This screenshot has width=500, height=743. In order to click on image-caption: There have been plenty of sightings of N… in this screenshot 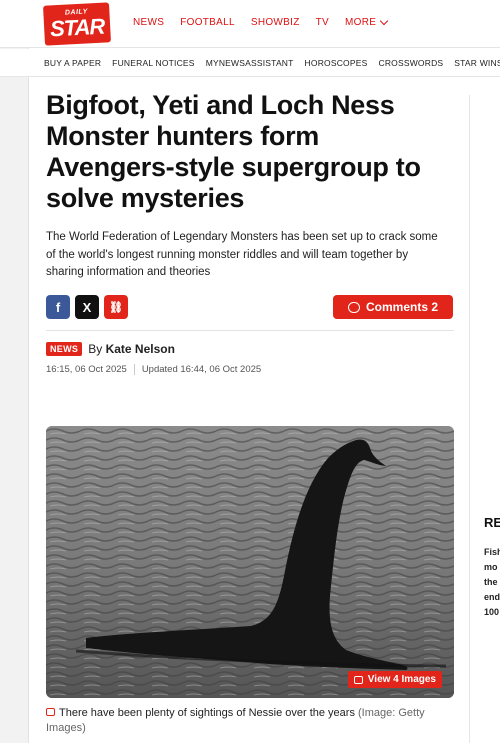, I will do `click(251, 721)`.